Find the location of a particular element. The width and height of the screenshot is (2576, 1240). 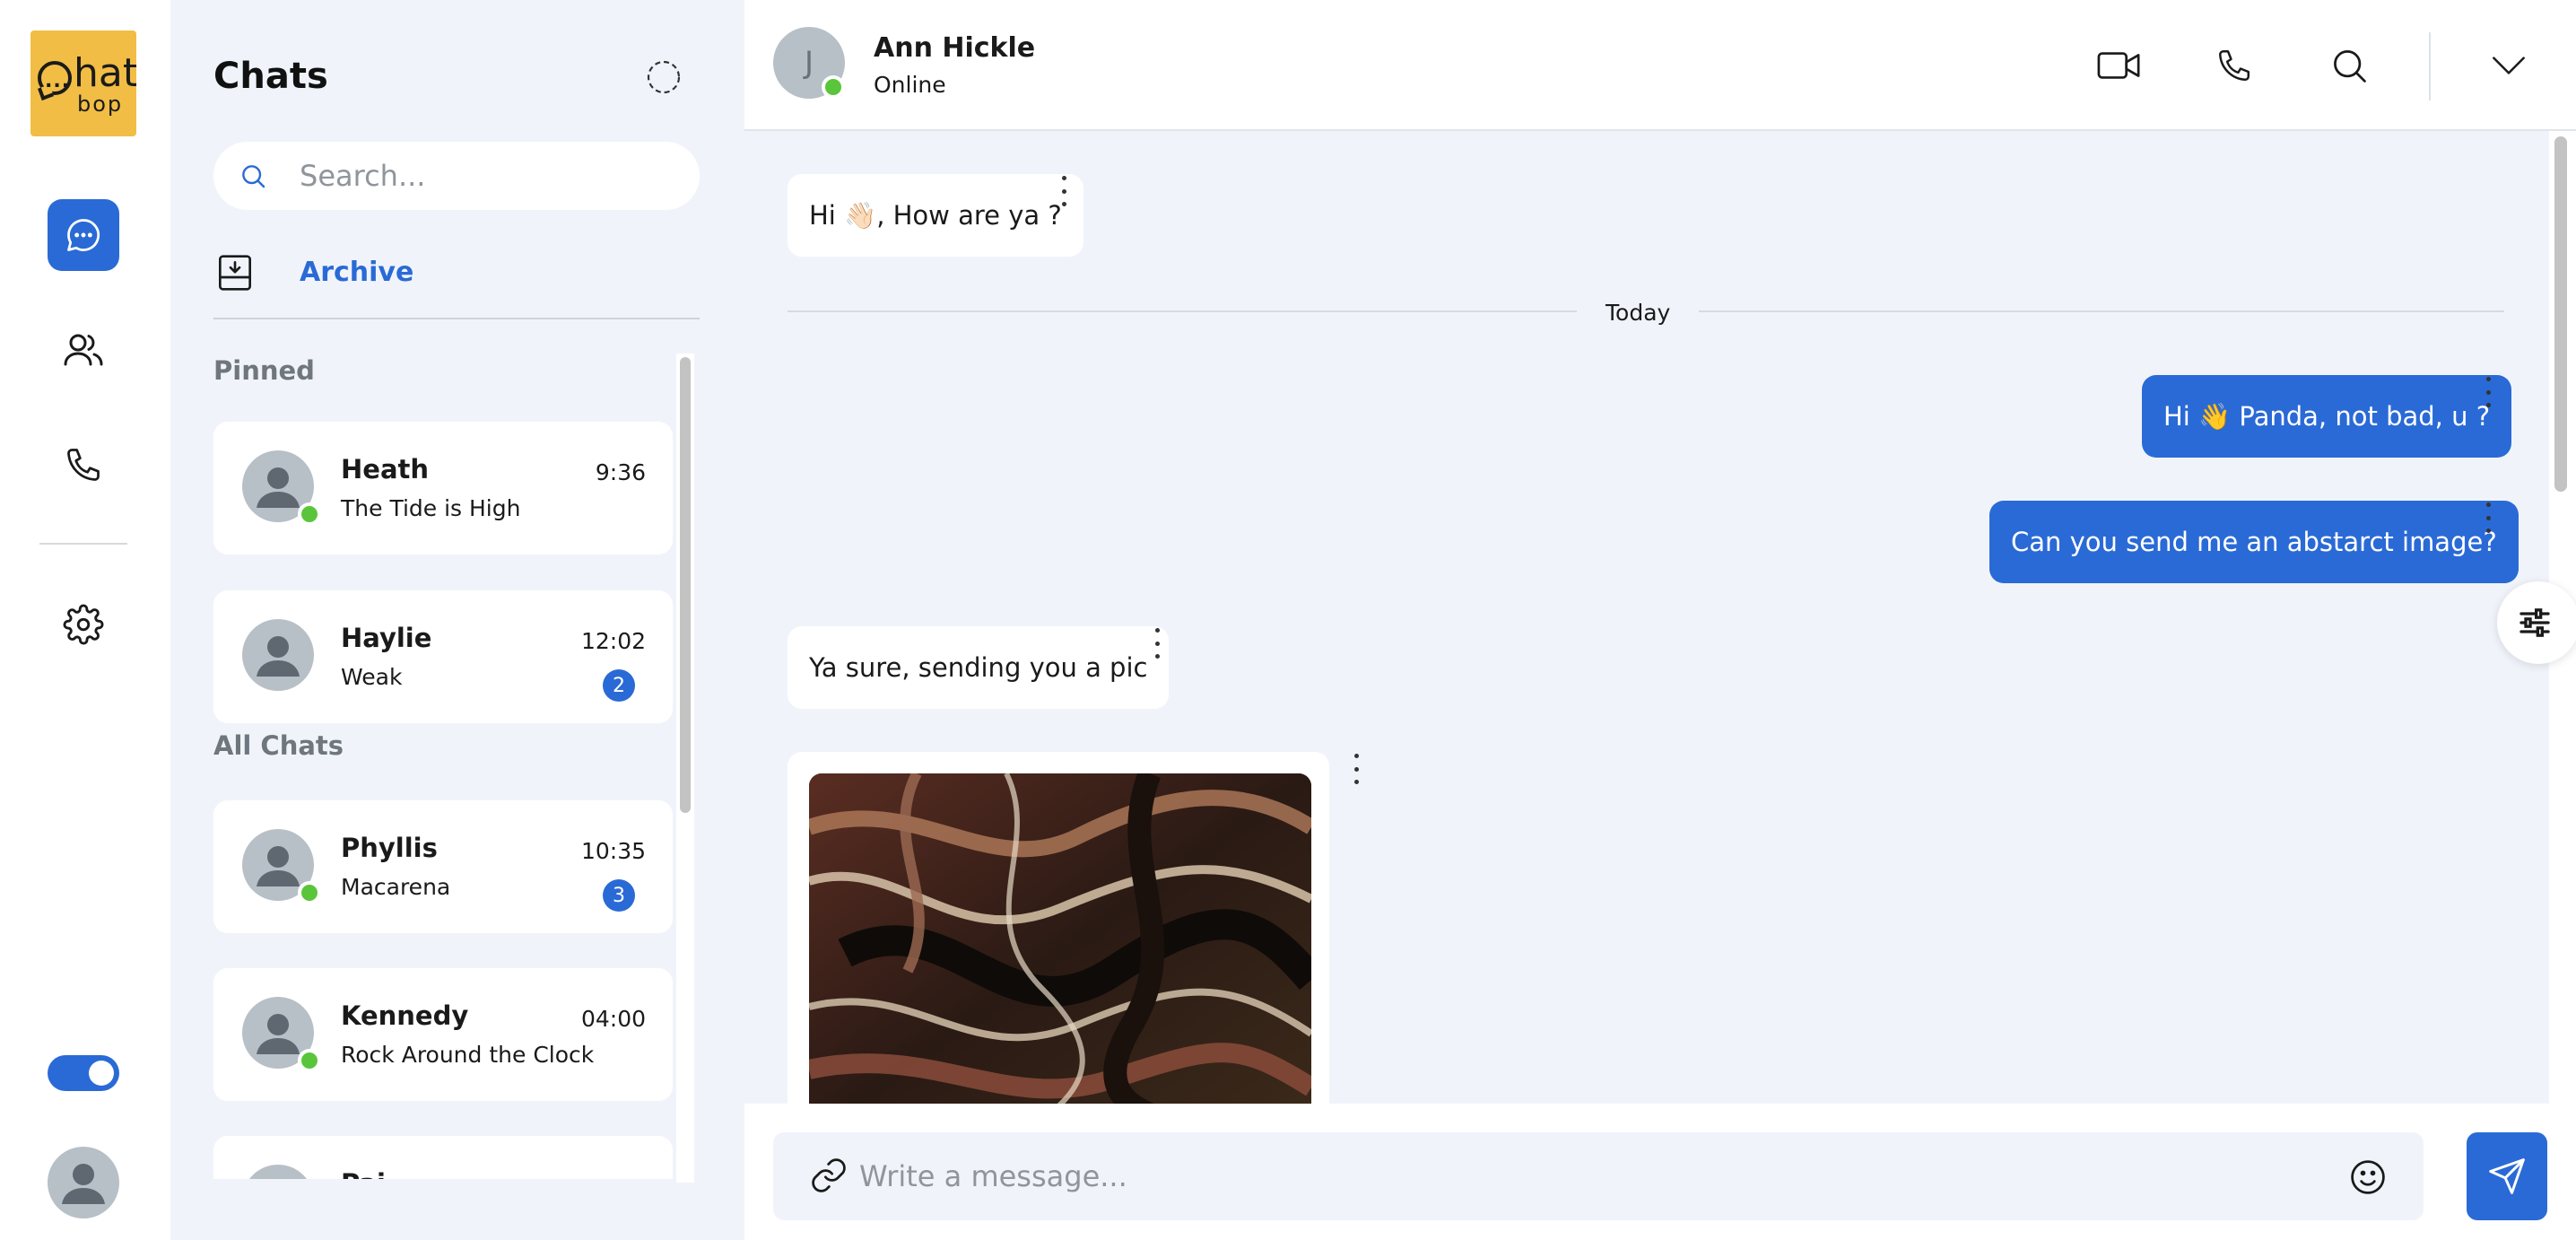

archive-label: Archive is located at coordinates (357, 272).